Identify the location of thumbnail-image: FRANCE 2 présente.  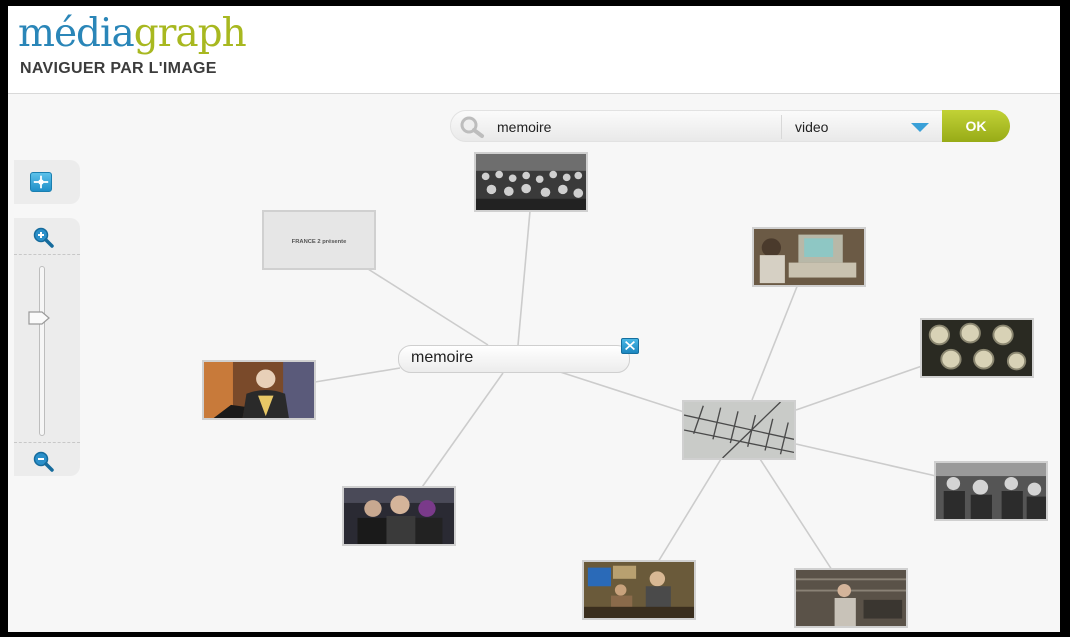
(319, 240).